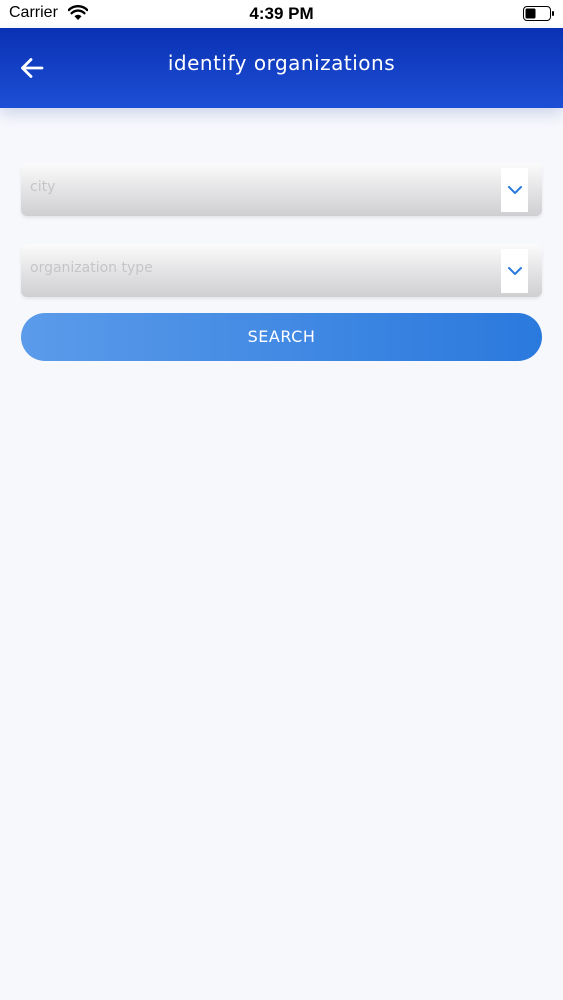  I want to click on search-button: SEARCH, so click(281, 337).